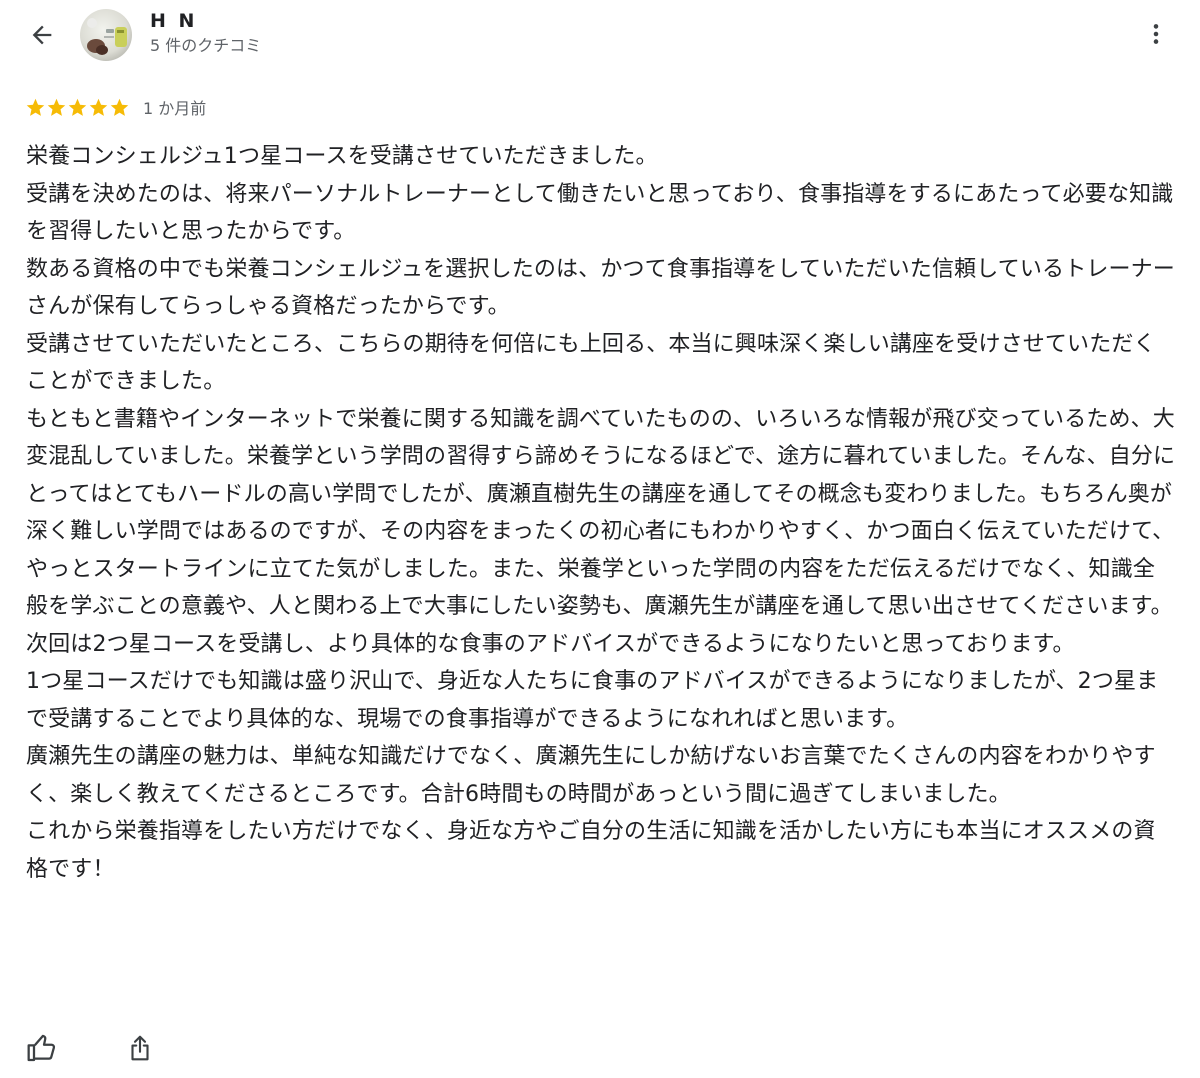 The height and width of the screenshot is (1078, 1200). I want to click on review-header: H N 5 件のクチコミ, so click(600, 38).